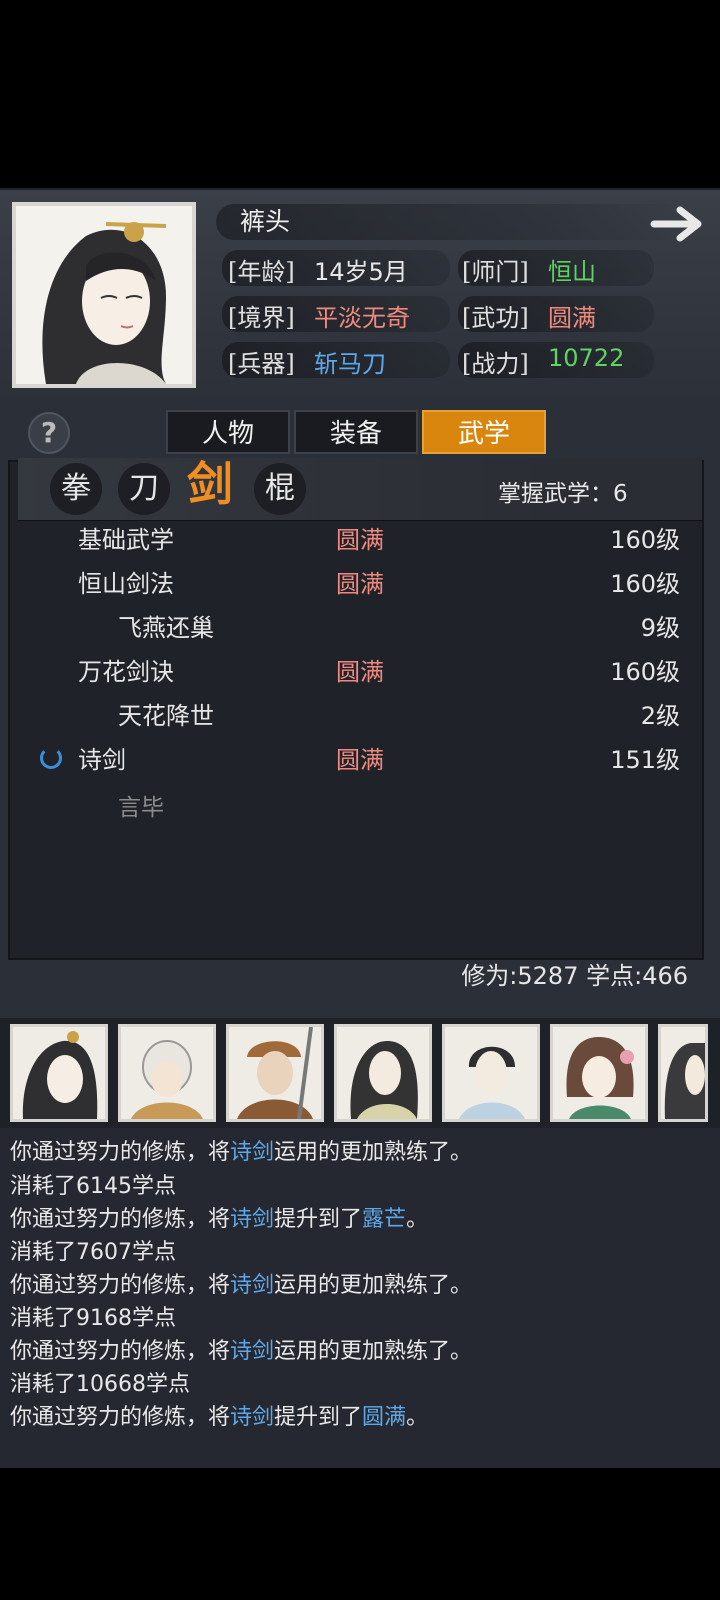 This screenshot has height=1600, width=720. Describe the element at coordinates (645, 760) in the screenshot. I see `skill-level: 151级` at that location.